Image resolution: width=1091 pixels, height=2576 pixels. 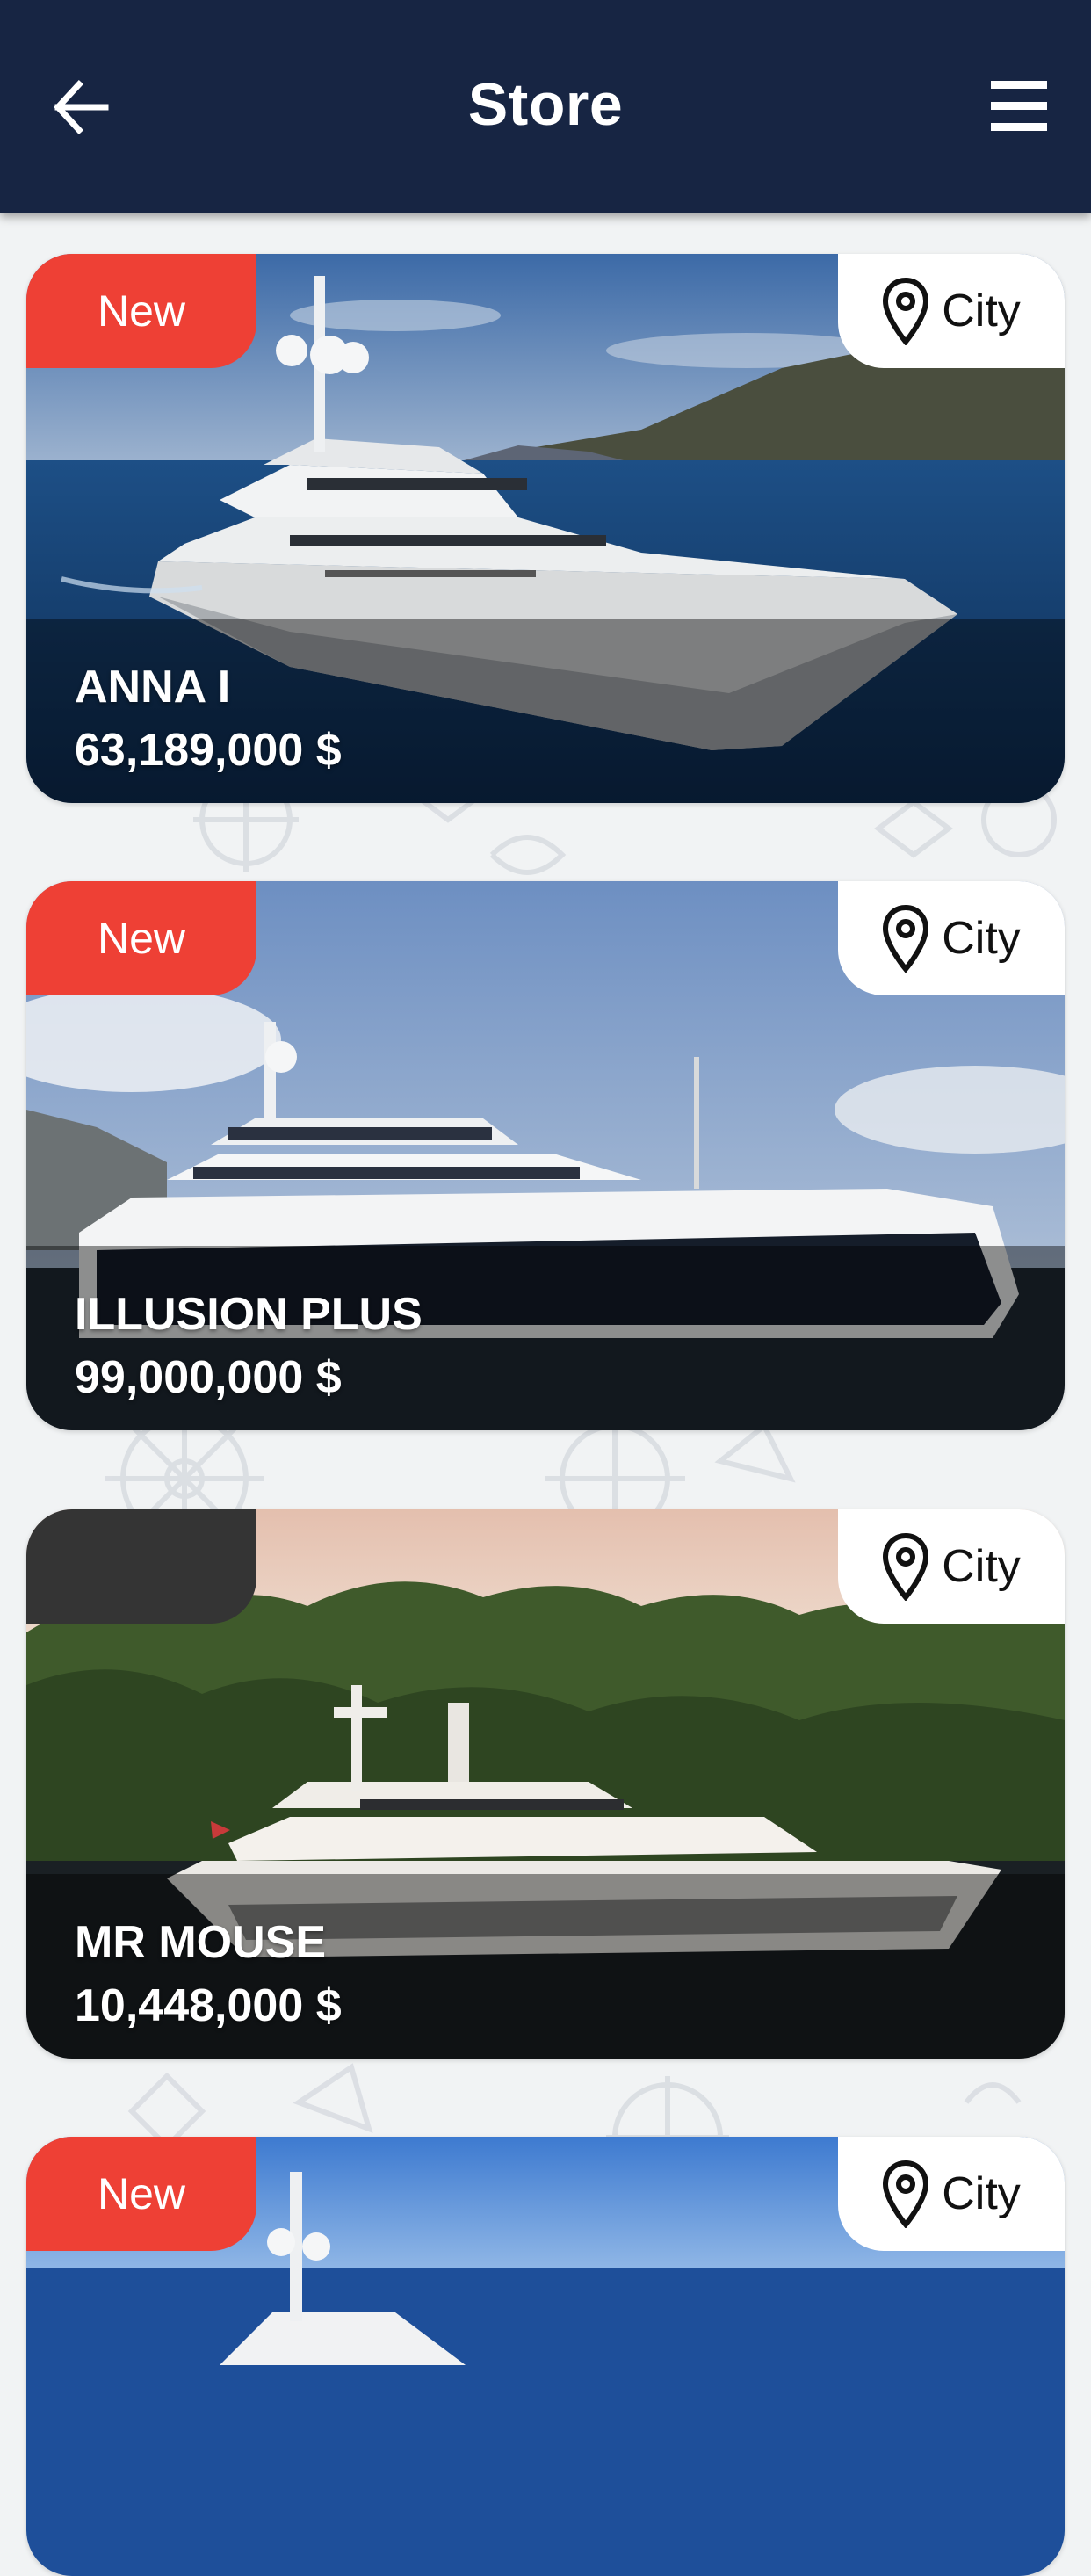 What do you see at coordinates (249, 1314) in the screenshot?
I see `yacht-name: ILLUSION PLUS` at bounding box center [249, 1314].